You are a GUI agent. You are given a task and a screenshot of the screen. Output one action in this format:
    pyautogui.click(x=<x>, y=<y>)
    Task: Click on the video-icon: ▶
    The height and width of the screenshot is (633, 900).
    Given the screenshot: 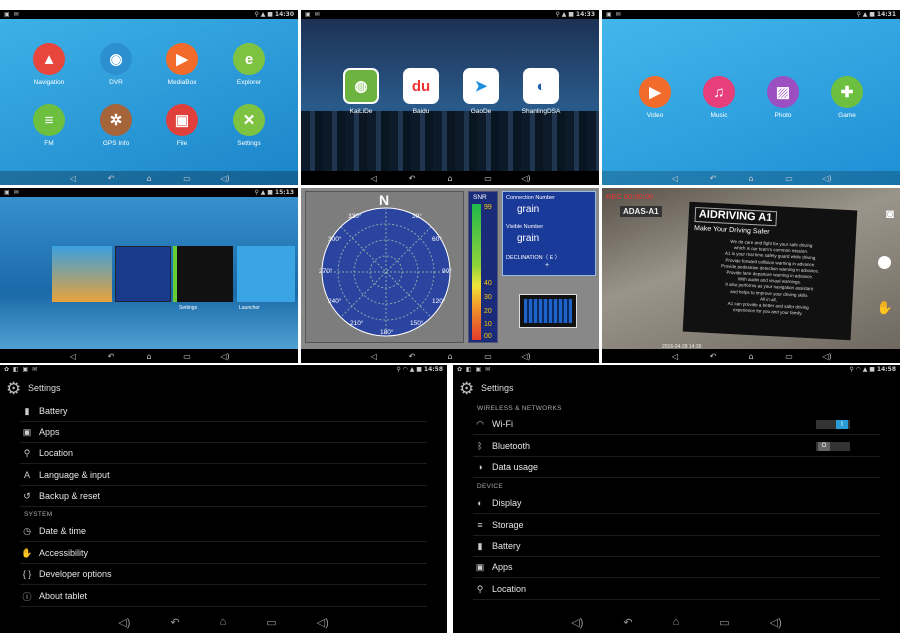 What is the action you would take?
    pyautogui.click(x=655, y=92)
    